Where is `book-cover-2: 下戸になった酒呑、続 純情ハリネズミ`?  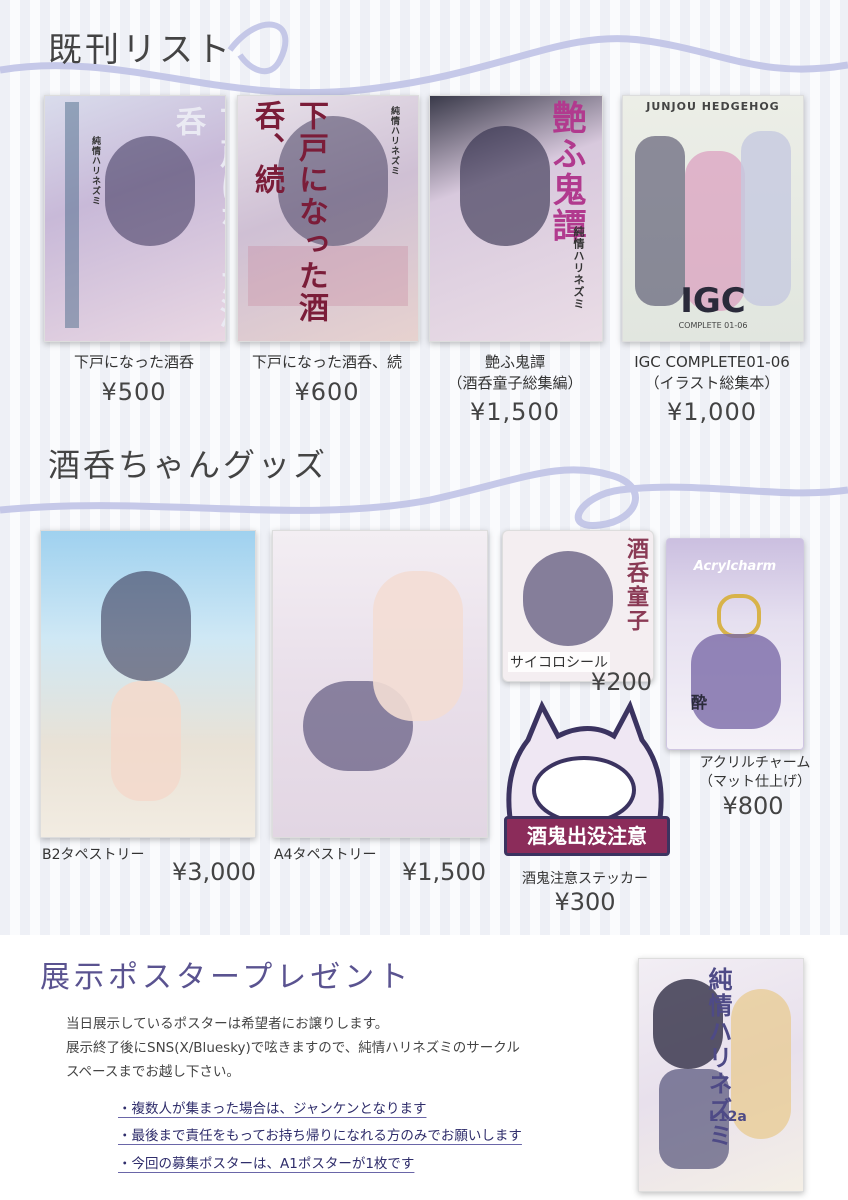 book-cover-2: 下戸になった酒呑、続 純情ハリネズミ is located at coordinates (328, 218).